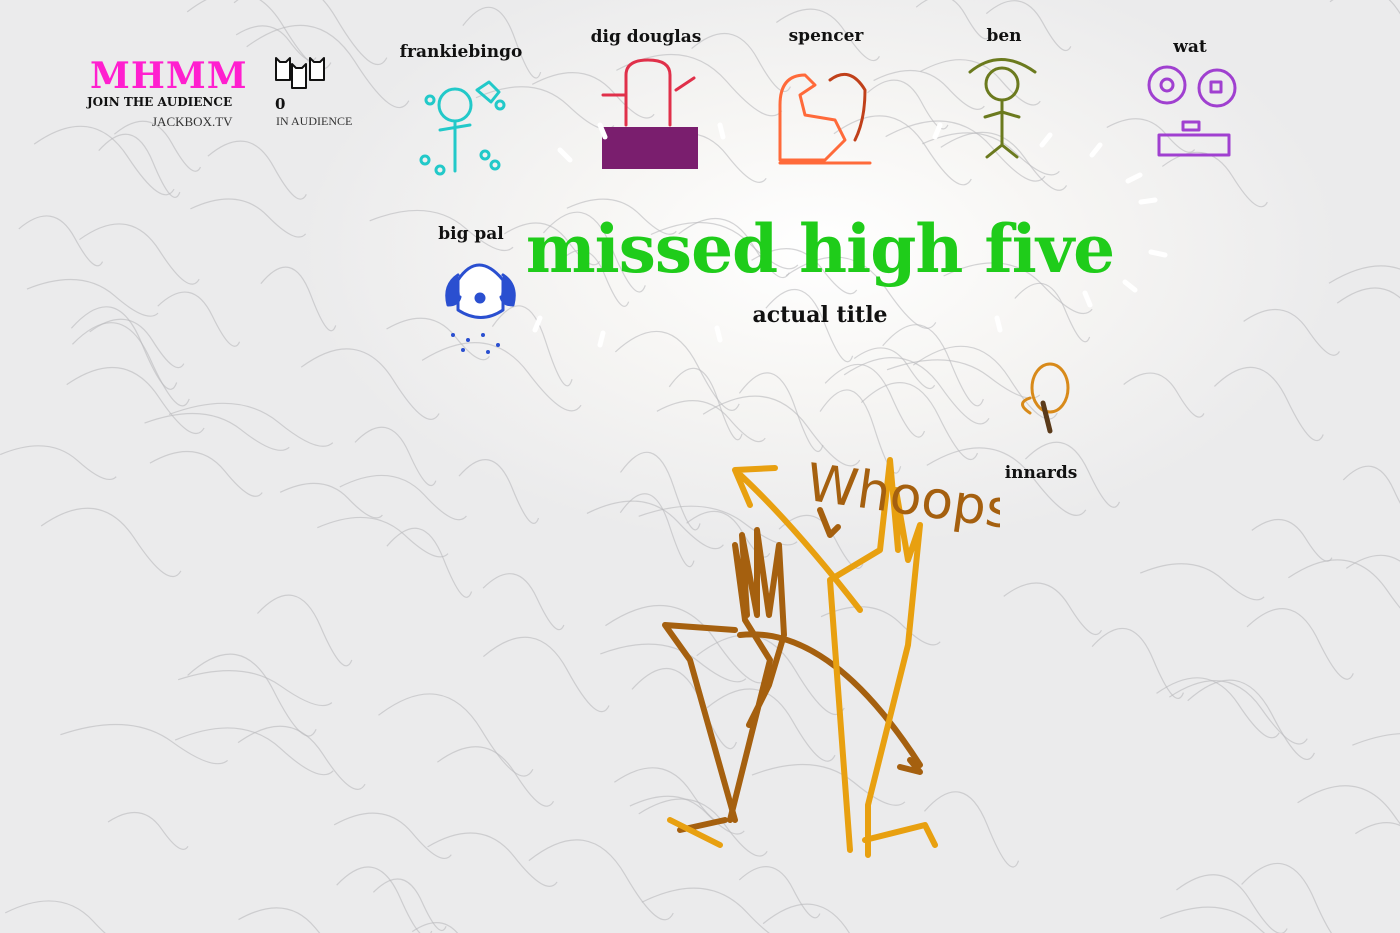 Image resolution: width=1400 pixels, height=933 pixels. What do you see at coordinates (820, 249) in the screenshot?
I see `drawing-title: missed high five` at bounding box center [820, 249].